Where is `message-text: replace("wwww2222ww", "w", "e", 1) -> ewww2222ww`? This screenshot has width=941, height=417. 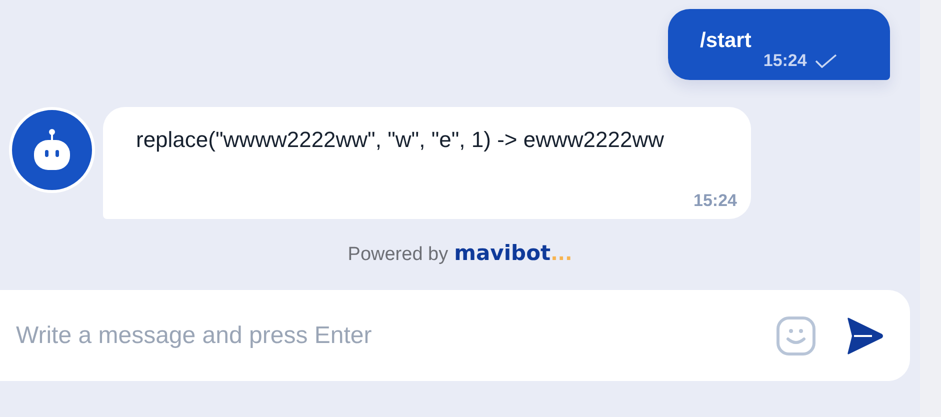 message-text: replace("wwww2222ww", "w", "e", 1) -> ewww2222ww is located at coordinates (400, 140).